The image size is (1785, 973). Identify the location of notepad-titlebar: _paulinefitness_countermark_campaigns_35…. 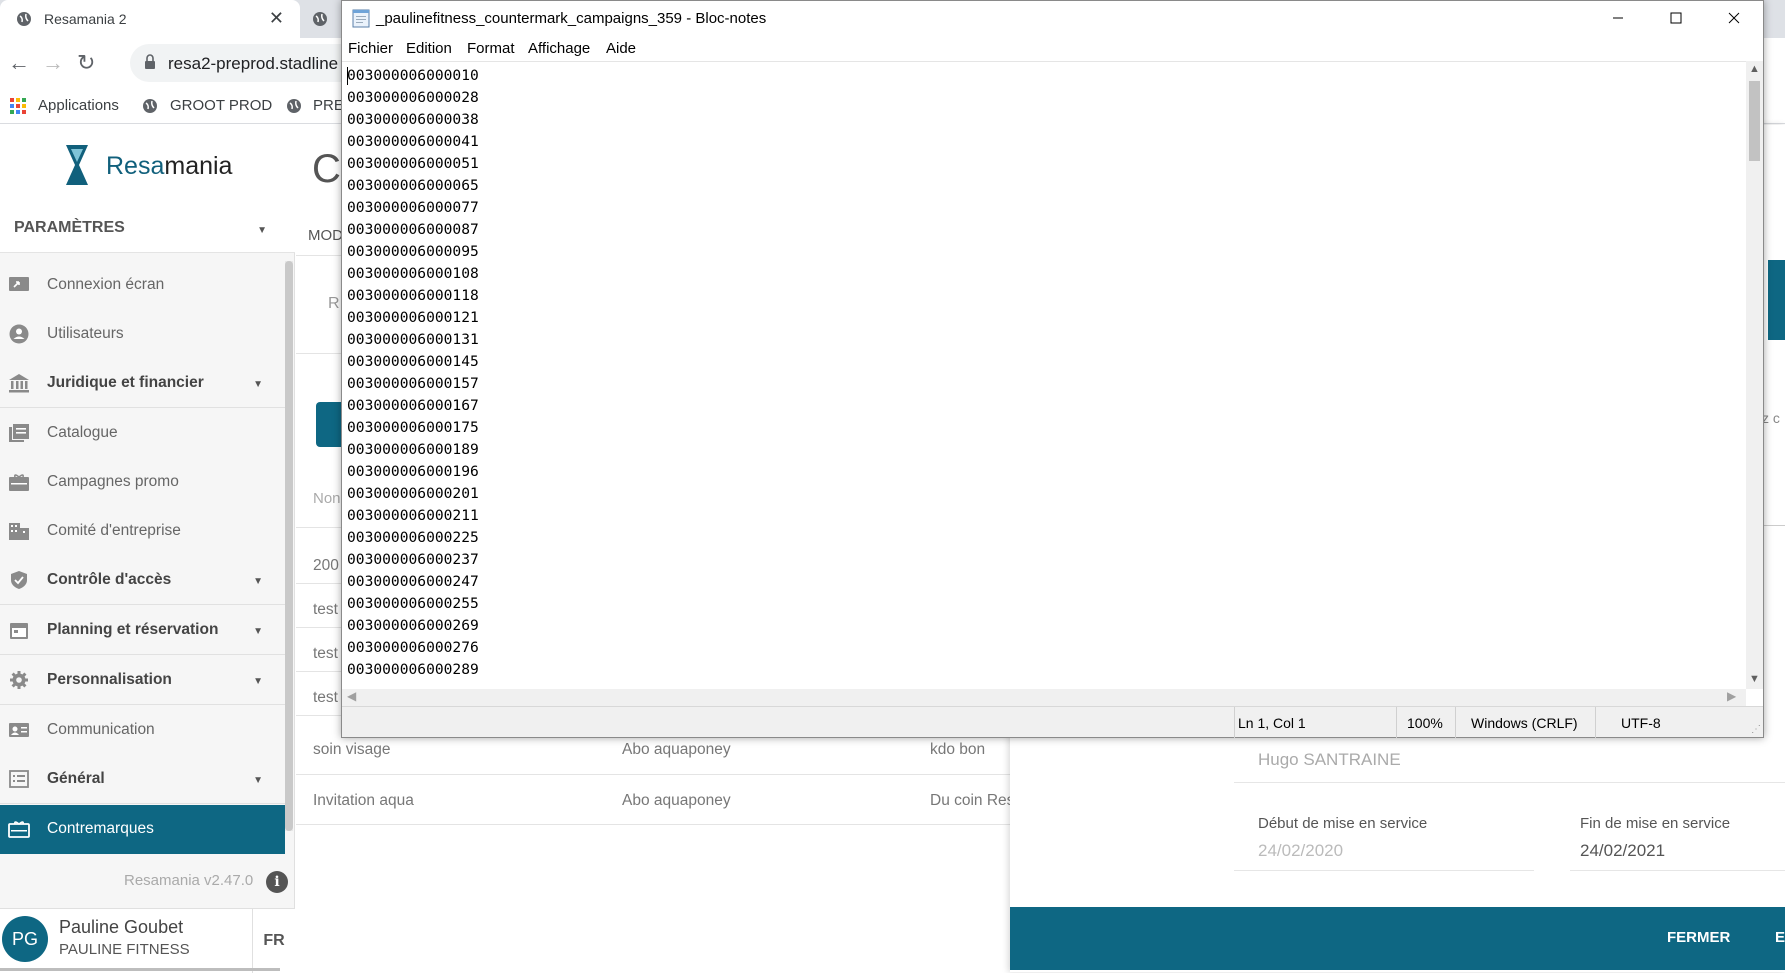
(1052, 18).